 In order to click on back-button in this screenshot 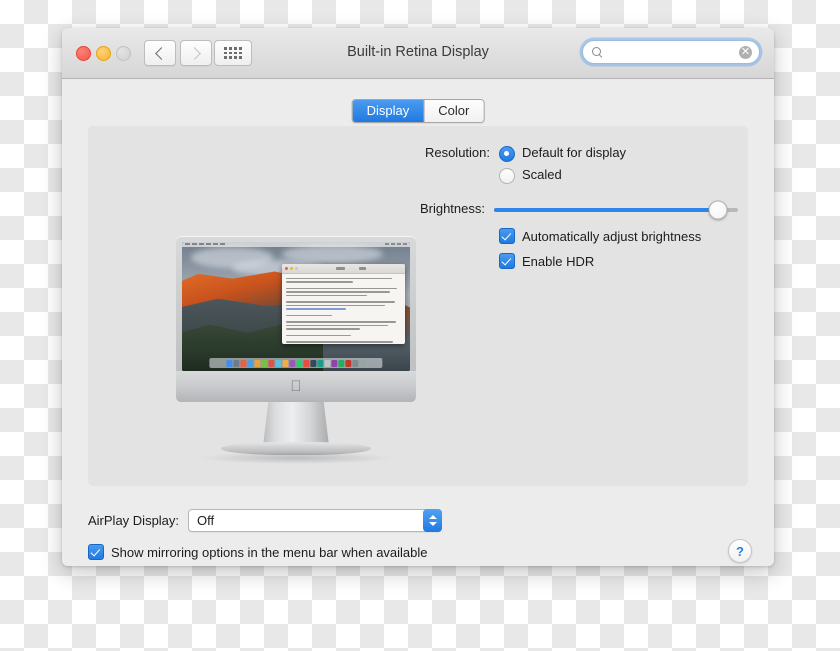, I will do `click(160, 53)`.